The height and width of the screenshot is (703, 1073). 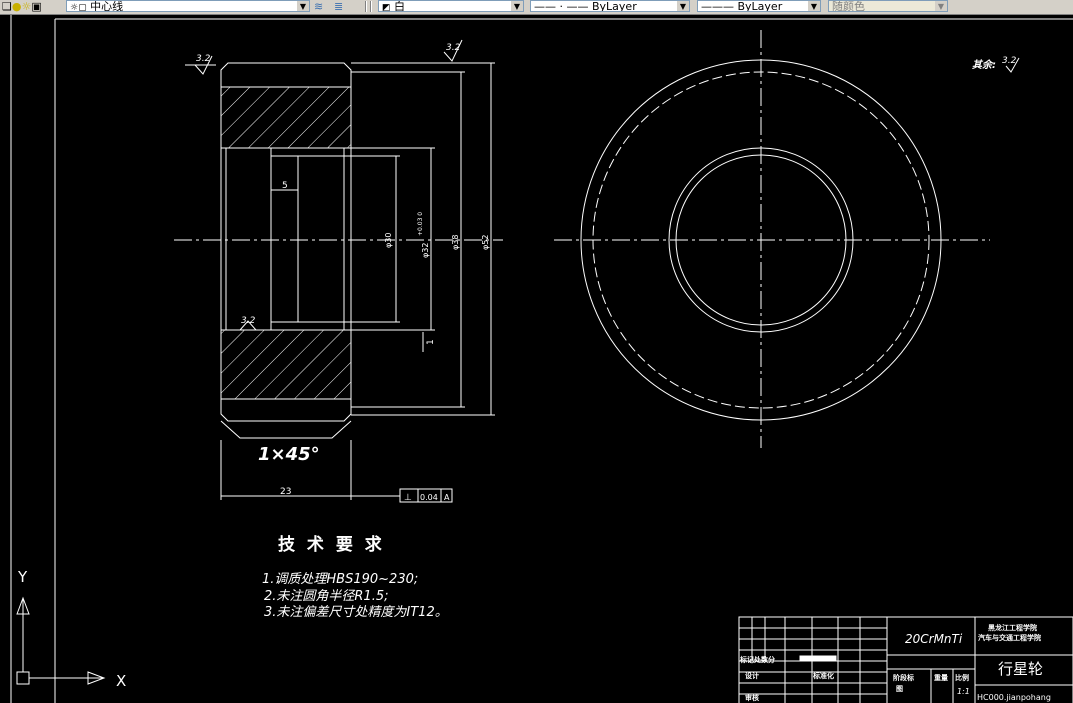 I want to click on dim-d32-tolerance: +0.03 0, so click(x=420, y=224).